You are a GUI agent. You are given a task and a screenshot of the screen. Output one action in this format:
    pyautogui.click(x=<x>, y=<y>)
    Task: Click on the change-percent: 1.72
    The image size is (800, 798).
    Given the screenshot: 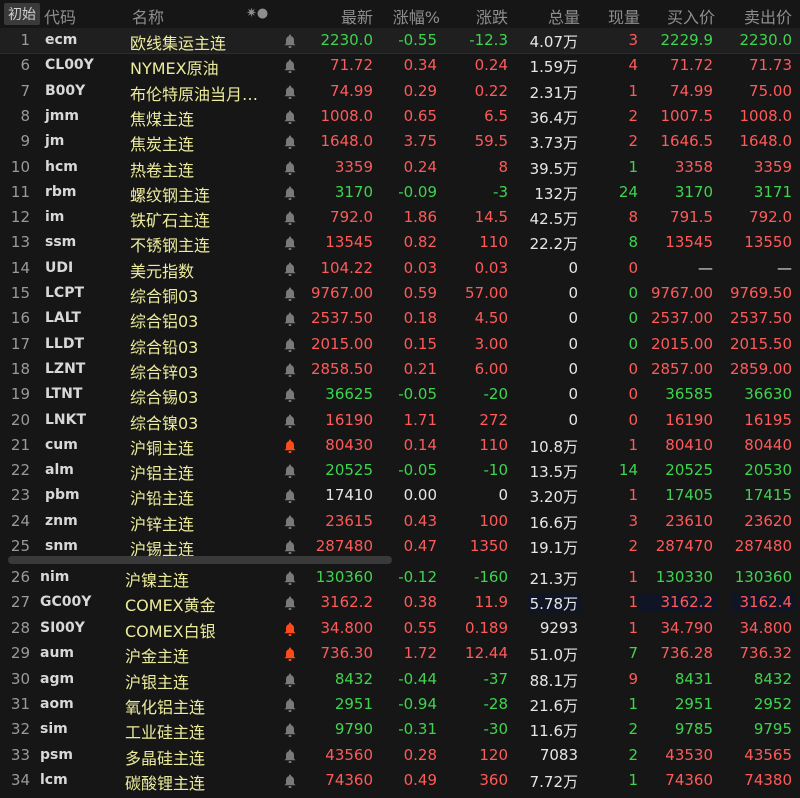 What is the action you would take?
    pyautogui.click(x=420, y=653)
    